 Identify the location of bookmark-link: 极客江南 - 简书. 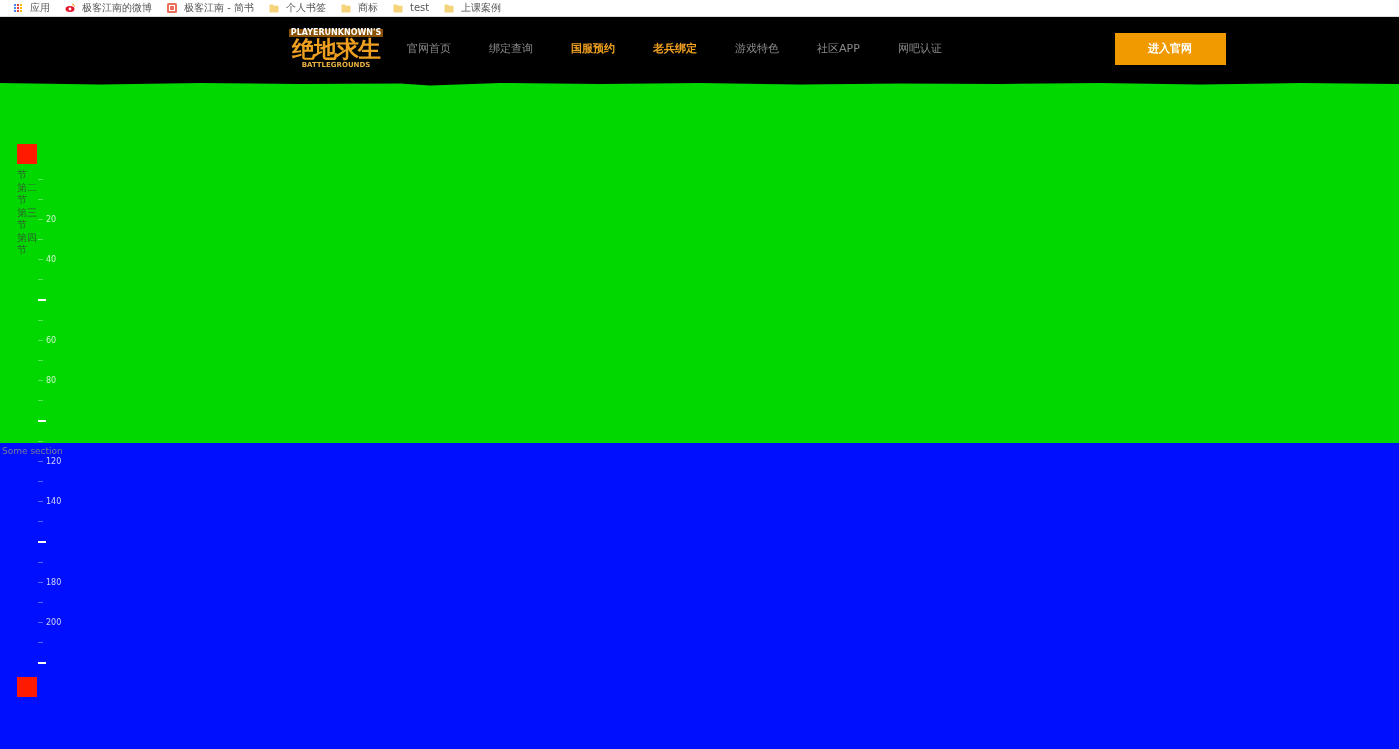
(210, 8).